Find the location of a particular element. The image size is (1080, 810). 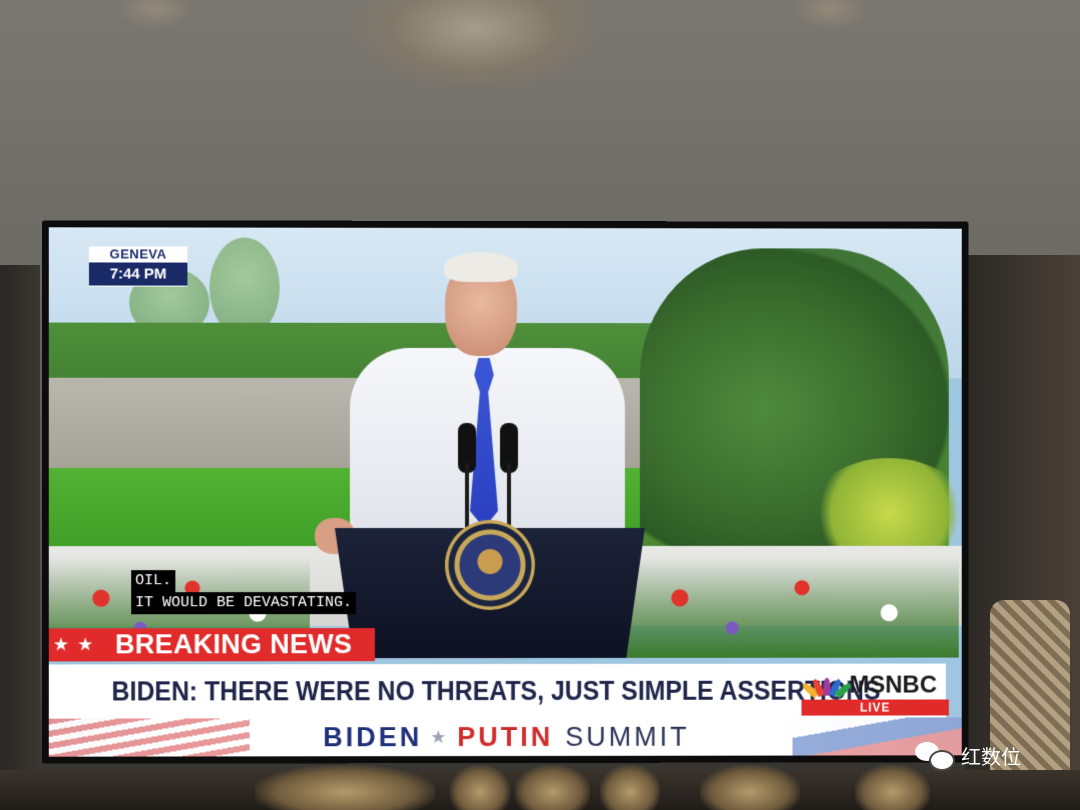

star-icons: ★★ is located at coordinates (82, 644).